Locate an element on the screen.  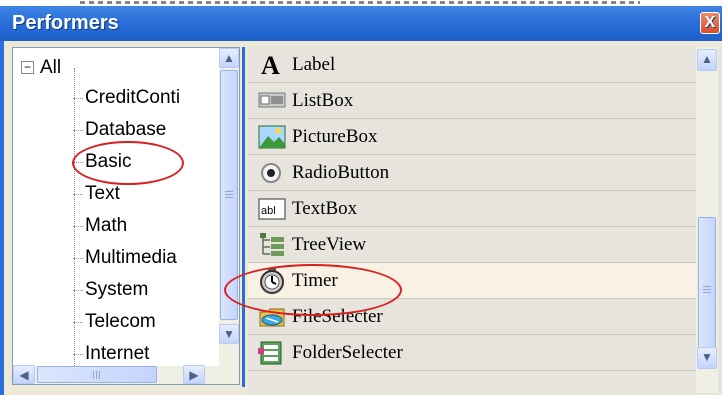
tree-item-database: Database is located at coordinates (119, 130).